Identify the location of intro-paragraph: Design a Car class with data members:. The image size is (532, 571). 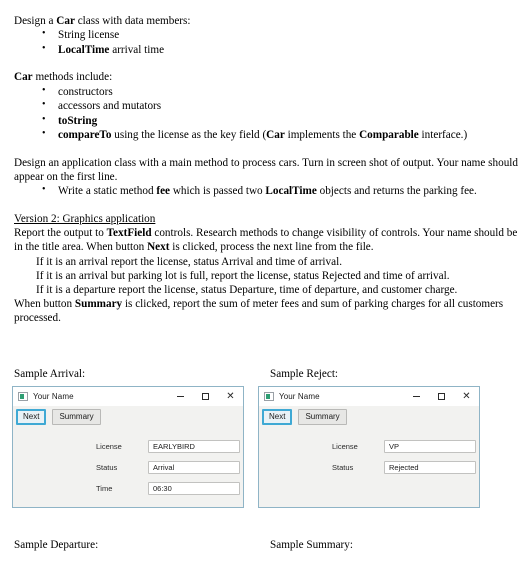
(102, 21).